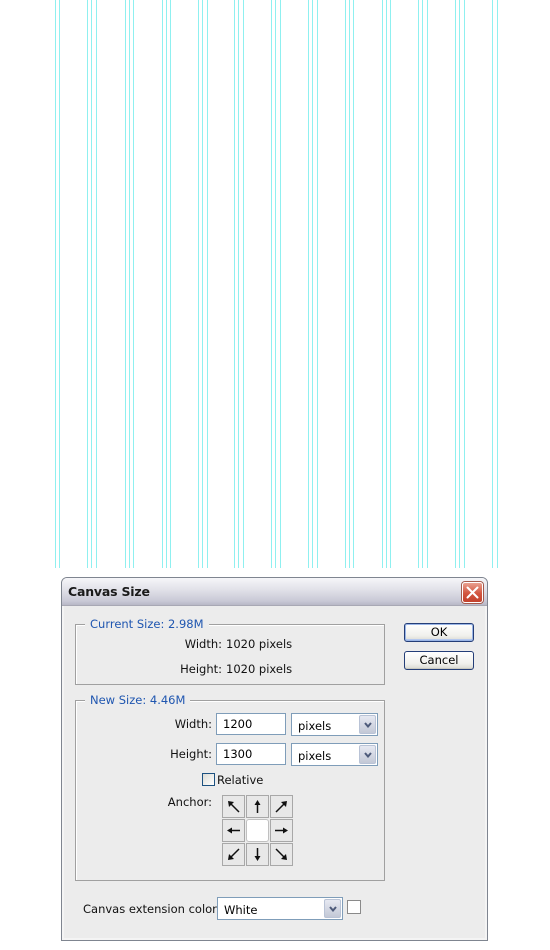 The width and height of the screenshot is (550, 950). What do you see at coordinates (315, 726) in the screenshot?
I see `width-unit-value: pixels` at bounding box center [315, 726].